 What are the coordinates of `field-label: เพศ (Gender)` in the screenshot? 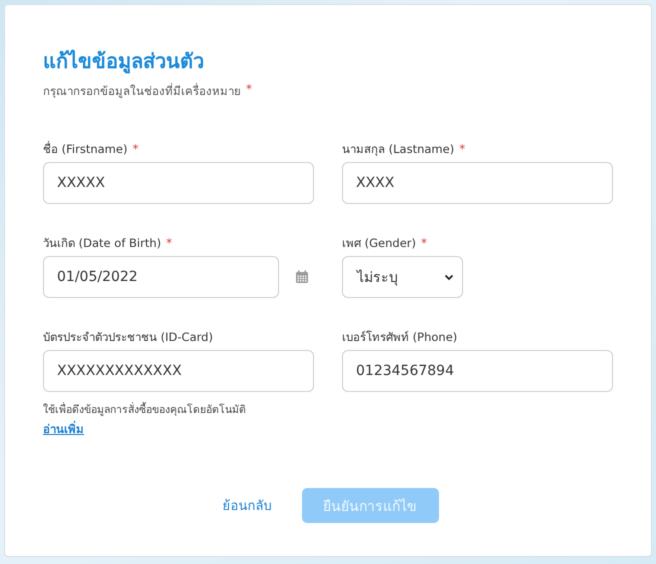 It's located at (379, 243).